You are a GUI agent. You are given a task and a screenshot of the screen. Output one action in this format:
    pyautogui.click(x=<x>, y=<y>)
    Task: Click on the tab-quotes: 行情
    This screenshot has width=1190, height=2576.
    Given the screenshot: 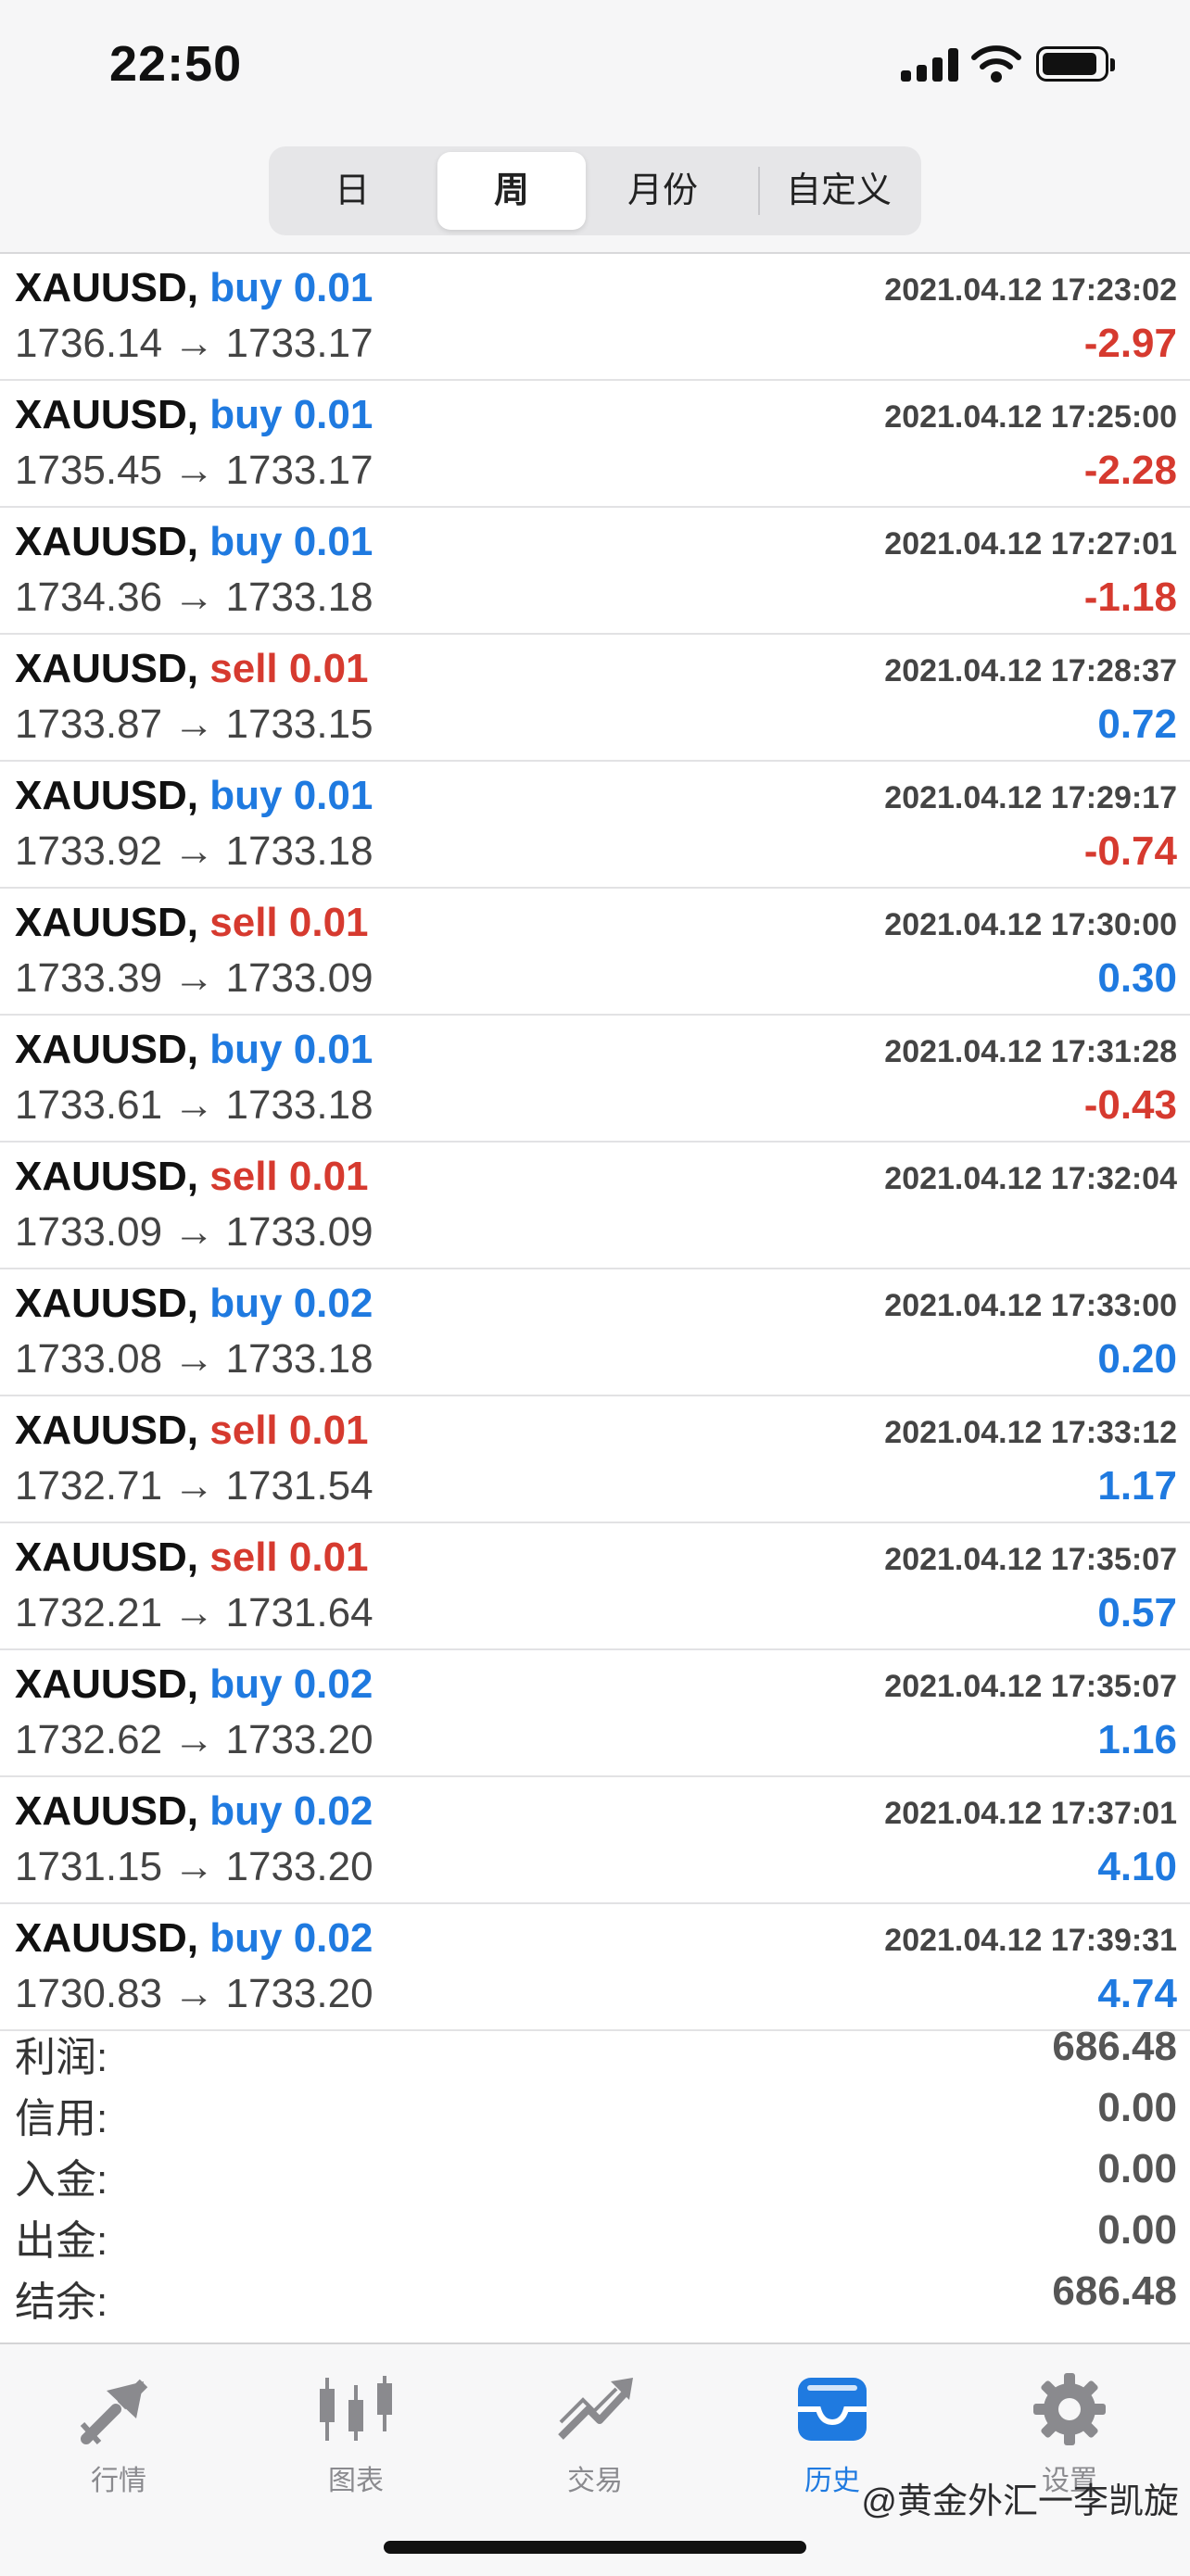 What is the action you would take?
    pyautogui.click(x=118, y=2431)
    